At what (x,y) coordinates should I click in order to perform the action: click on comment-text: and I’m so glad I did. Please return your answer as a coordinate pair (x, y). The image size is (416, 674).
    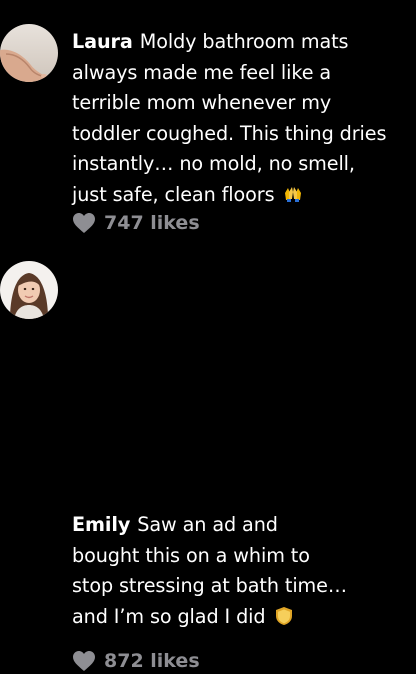
    Looking at the image, I should click on (169, 616).